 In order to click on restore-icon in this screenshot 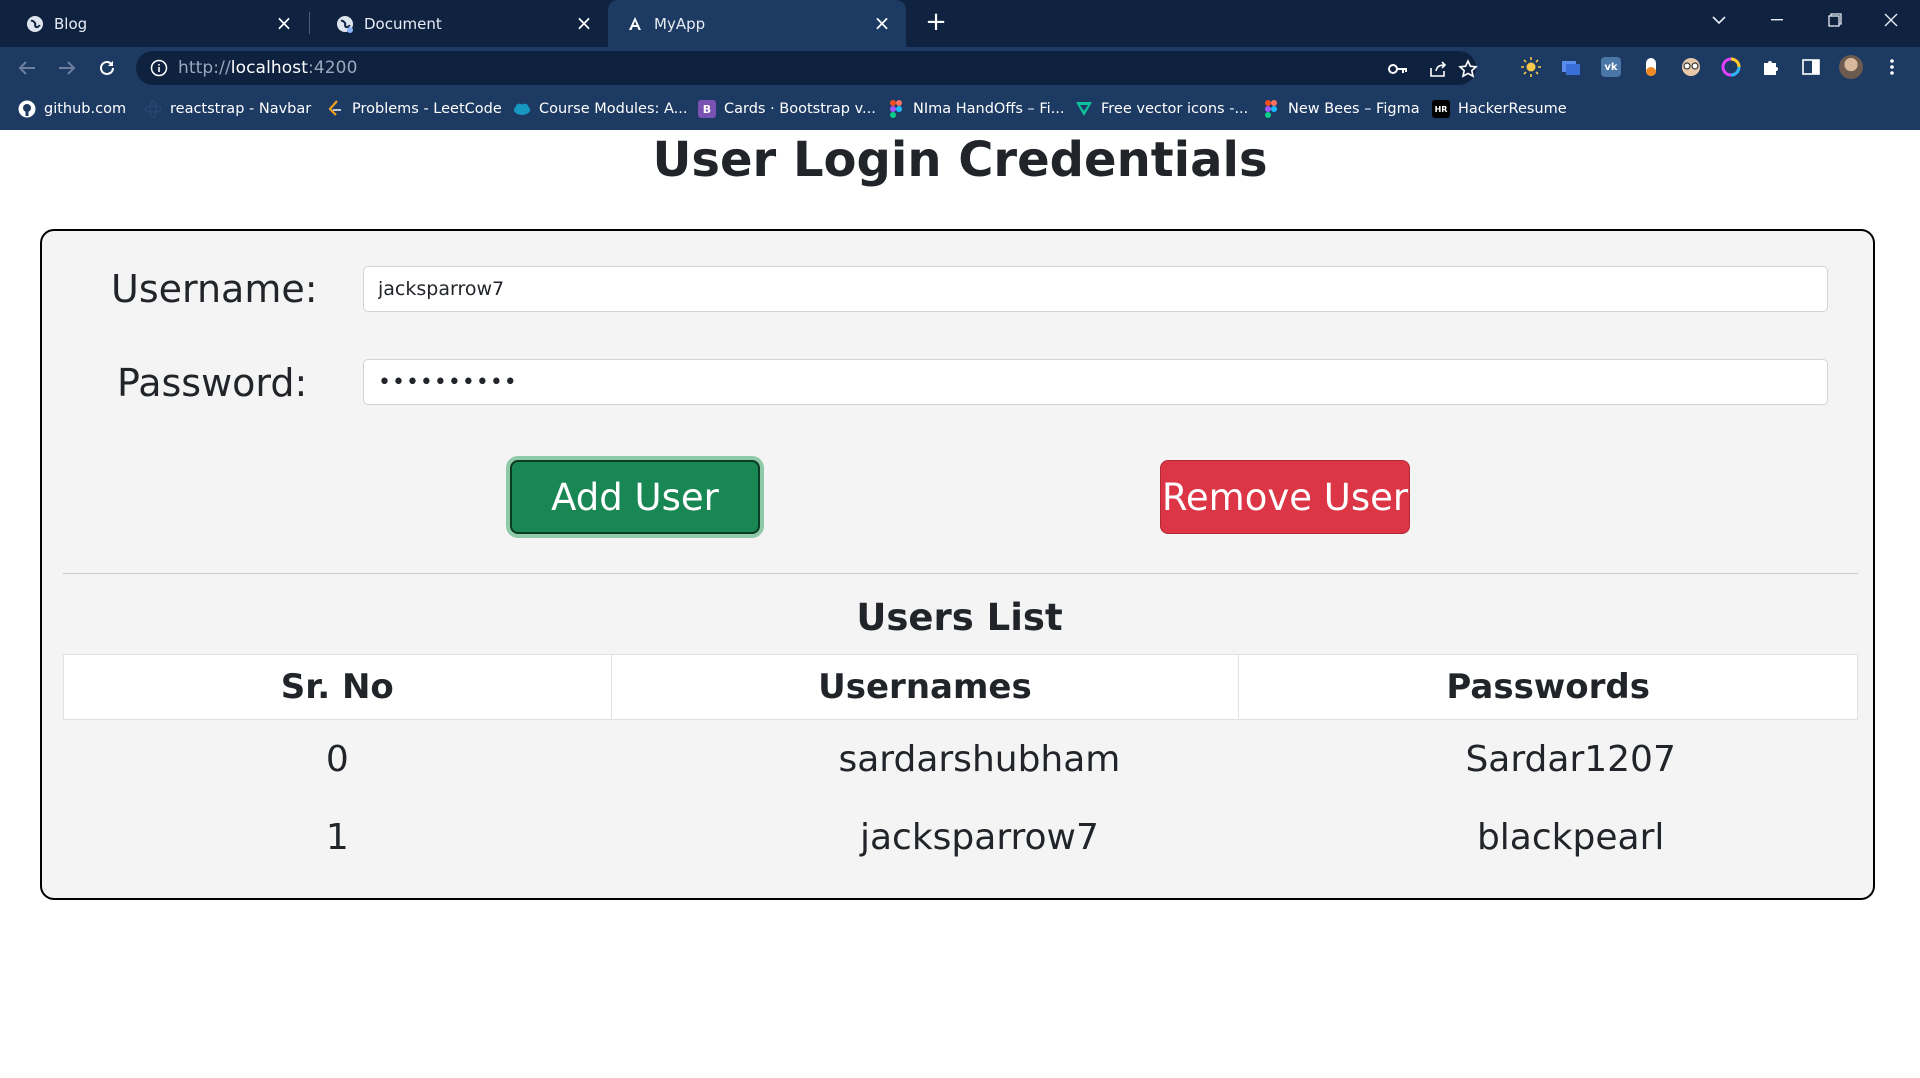, I will do `click(1835, 20)`.